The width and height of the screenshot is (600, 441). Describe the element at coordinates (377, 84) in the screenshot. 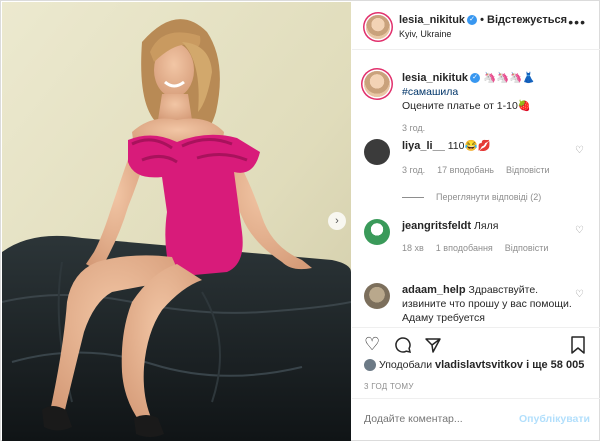

I see `caption-avatar` at that location.